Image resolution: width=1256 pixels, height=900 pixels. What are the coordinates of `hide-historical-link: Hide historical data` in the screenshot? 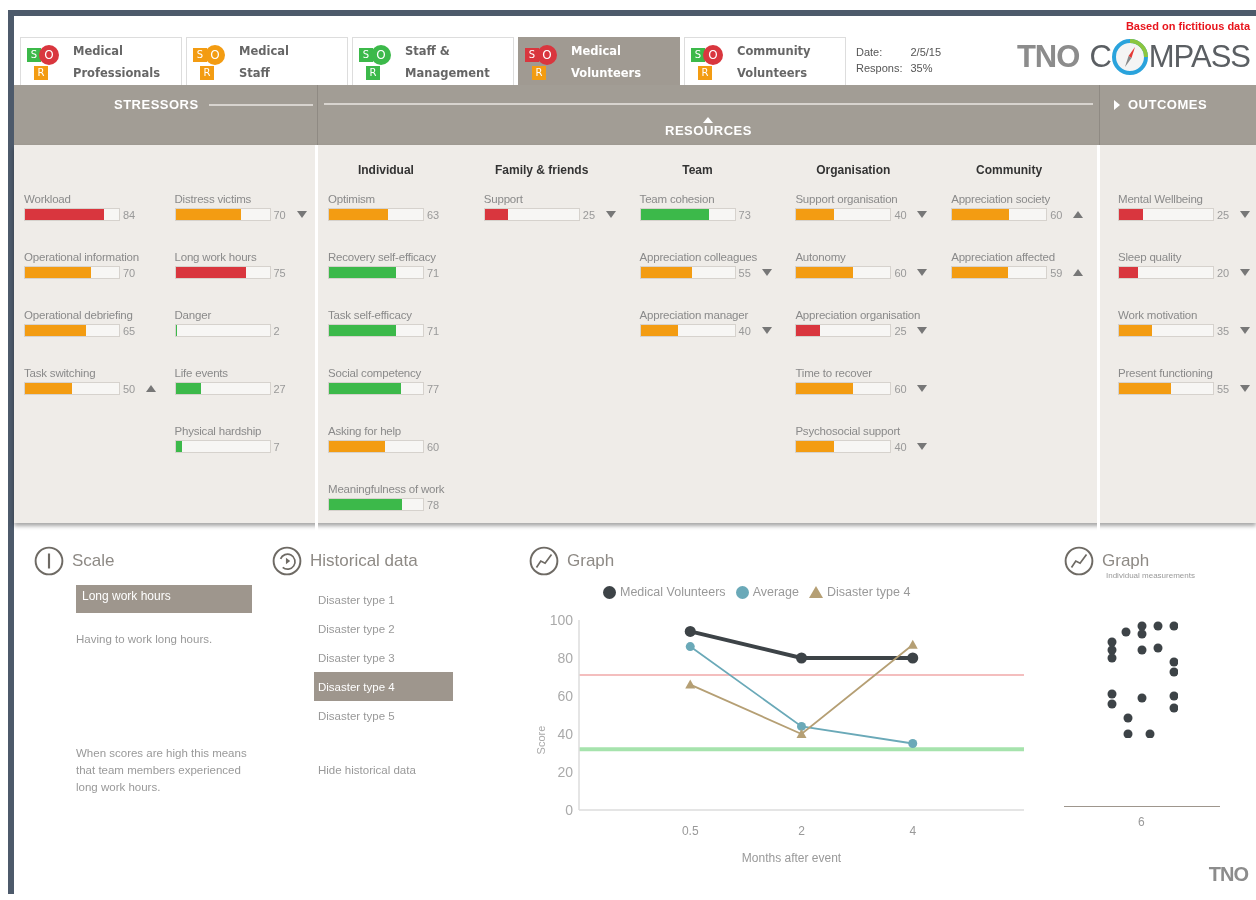 It's located at (421, 770).